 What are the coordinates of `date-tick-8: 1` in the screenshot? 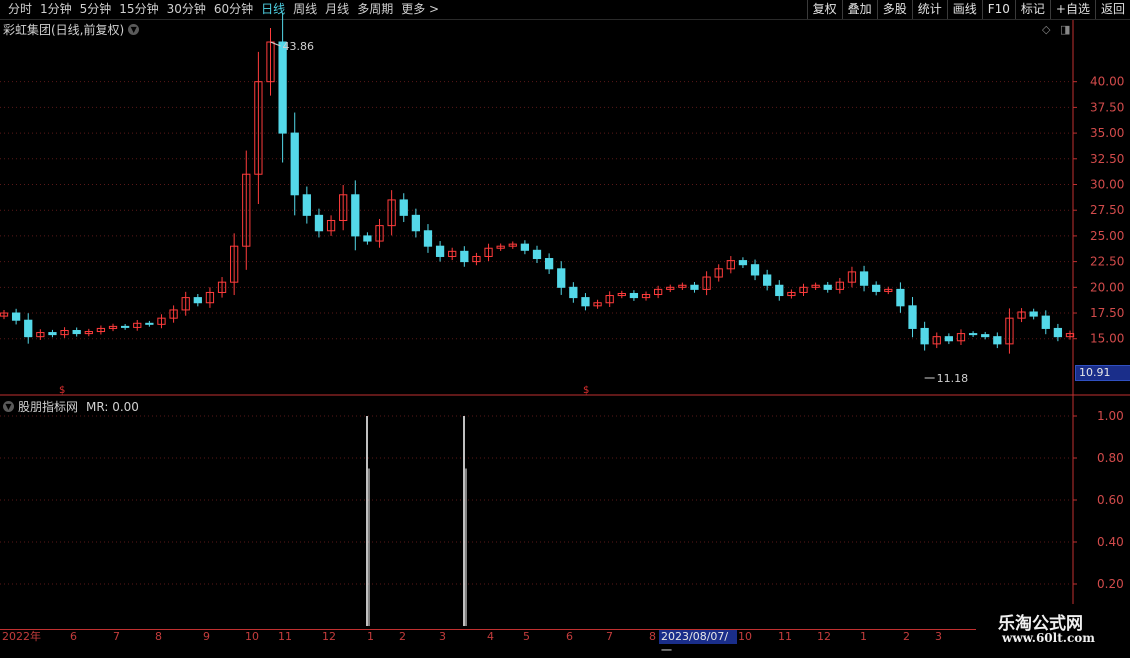 It's located at (370, 636).